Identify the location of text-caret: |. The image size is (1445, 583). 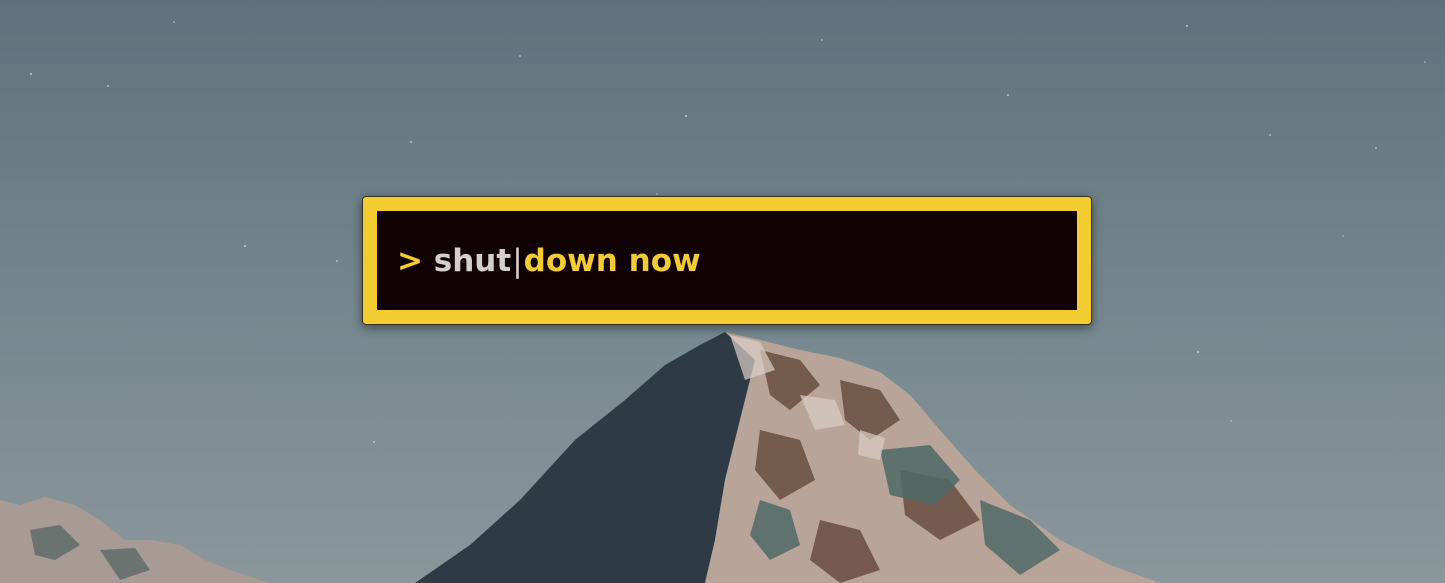
(517, 260).